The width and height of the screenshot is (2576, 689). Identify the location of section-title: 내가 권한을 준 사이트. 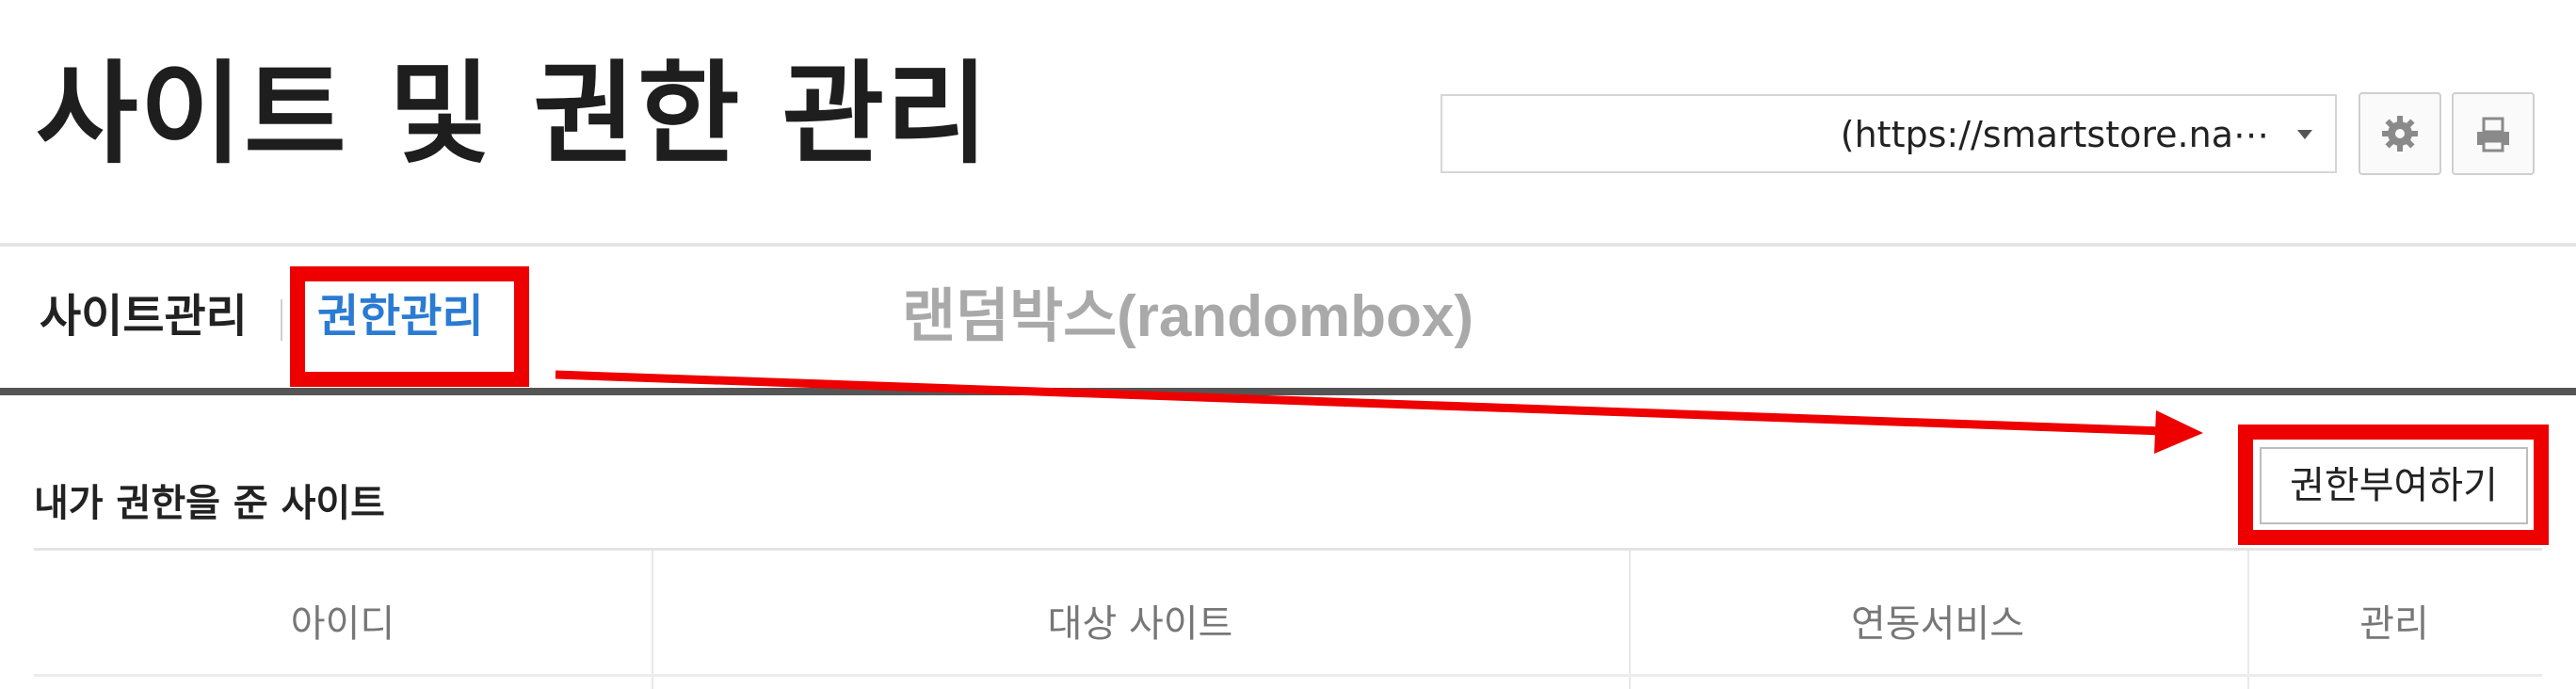
(209, 503).